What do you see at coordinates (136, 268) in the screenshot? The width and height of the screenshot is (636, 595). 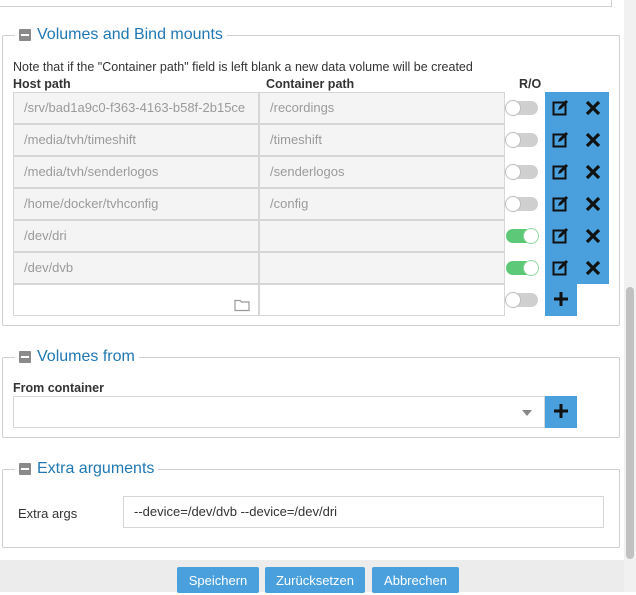 I see `host-path-field: /dev/dvb` at bounding box center [136, 268].